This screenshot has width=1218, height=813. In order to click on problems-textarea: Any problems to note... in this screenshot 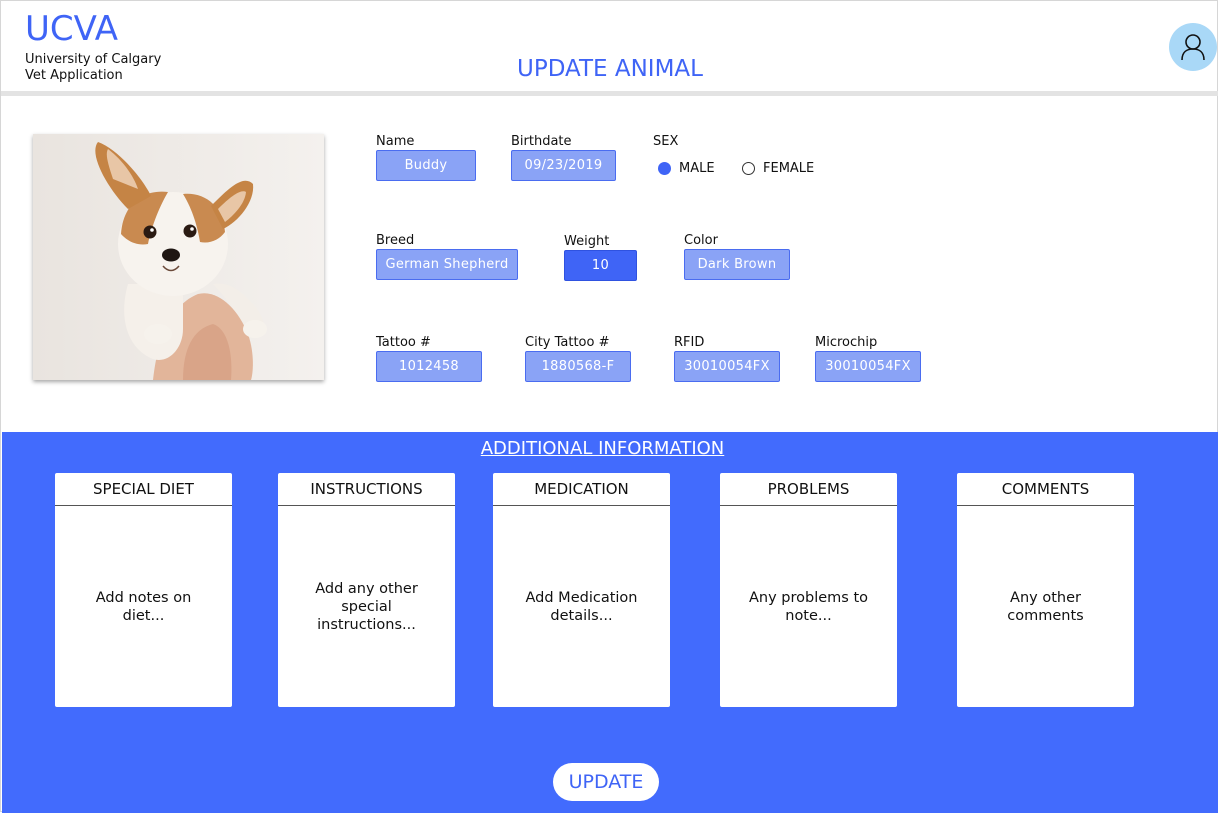, I will do `click(808, 606)`.